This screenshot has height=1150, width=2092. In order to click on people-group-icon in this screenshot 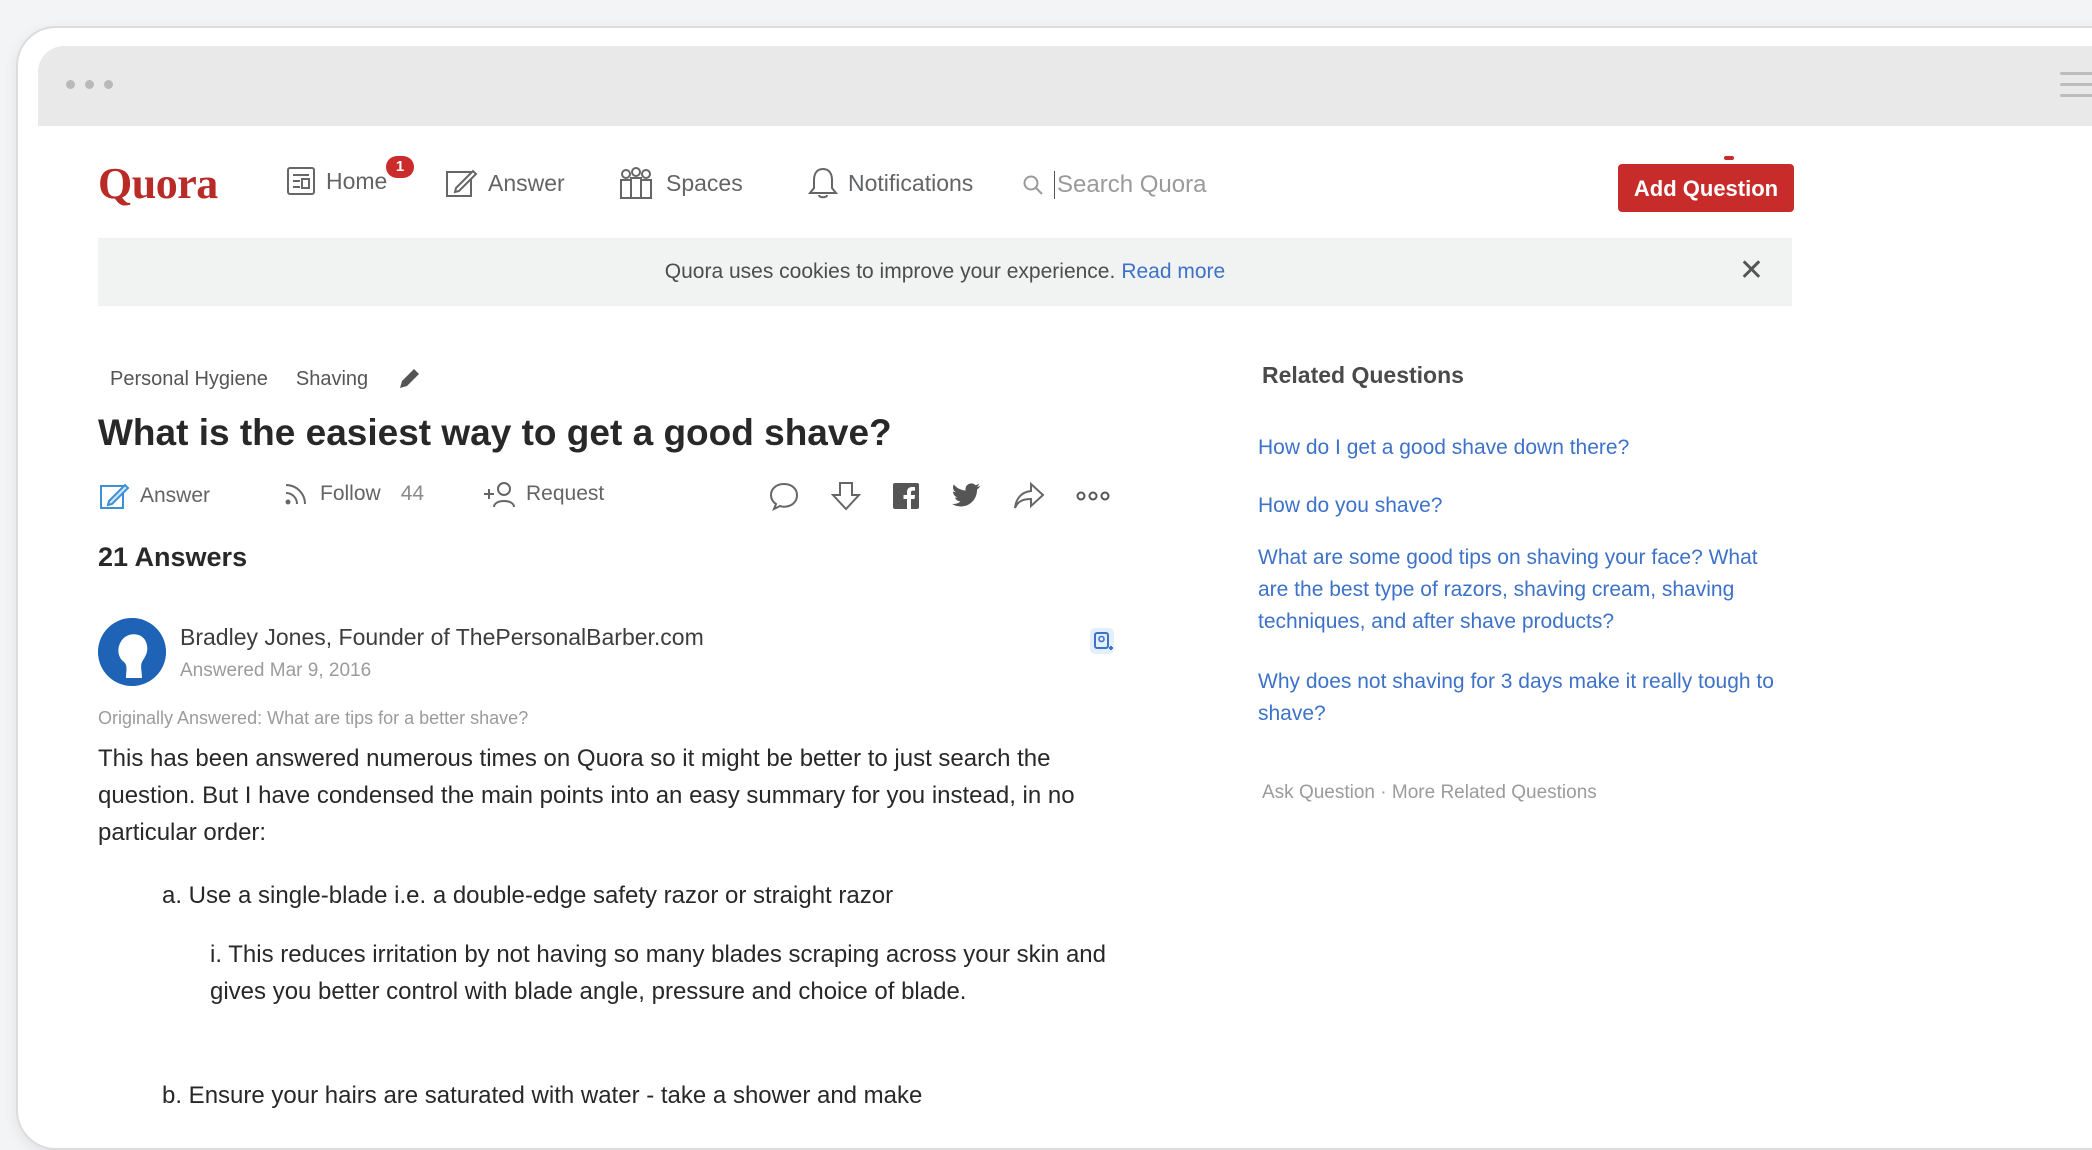, I will do `click(636, 183)`.